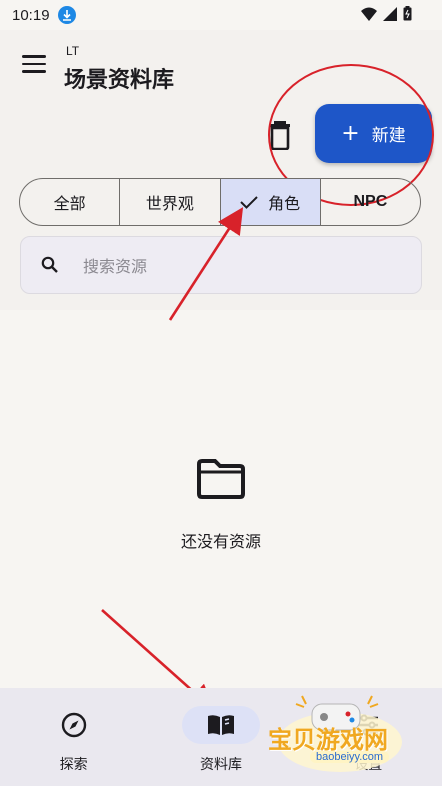 This screenshot has width=442, height=786. Describe the element at coordinates (73, 765) in the screenshot. I see `nav-label: 探索` at that location.